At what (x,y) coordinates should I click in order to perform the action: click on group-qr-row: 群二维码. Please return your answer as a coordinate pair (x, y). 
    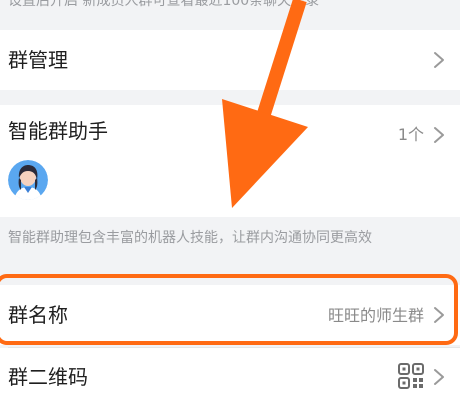
    Looking at the image, I should click on (230, 377).